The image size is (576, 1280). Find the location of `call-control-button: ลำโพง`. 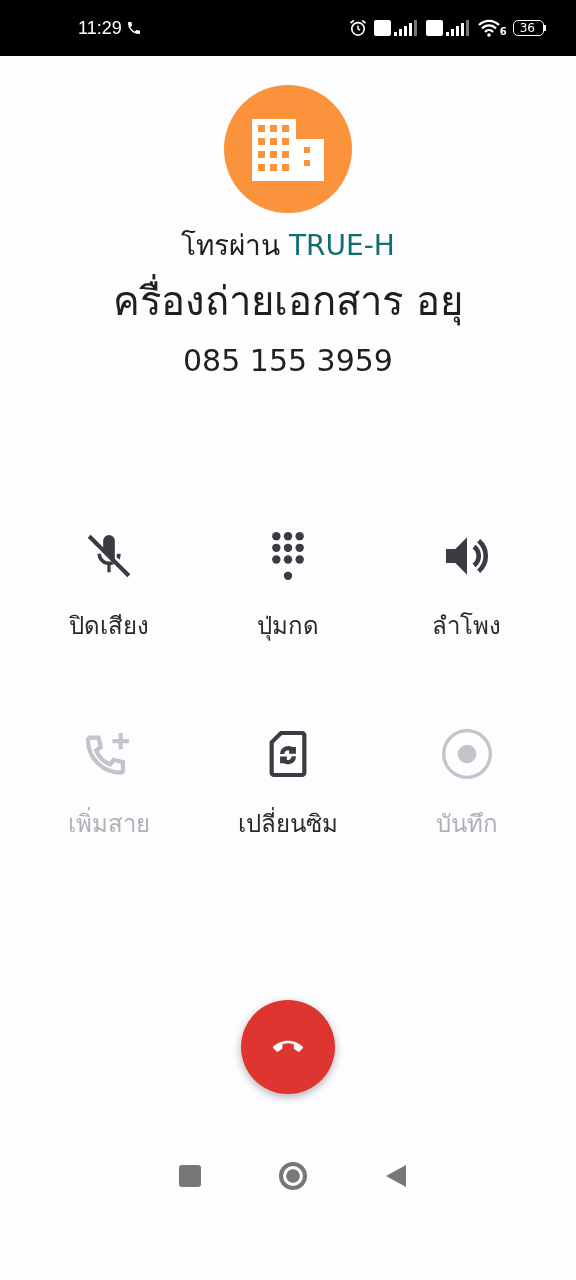

call-control-button: ลำโพง is located at coordinates (466, 603).